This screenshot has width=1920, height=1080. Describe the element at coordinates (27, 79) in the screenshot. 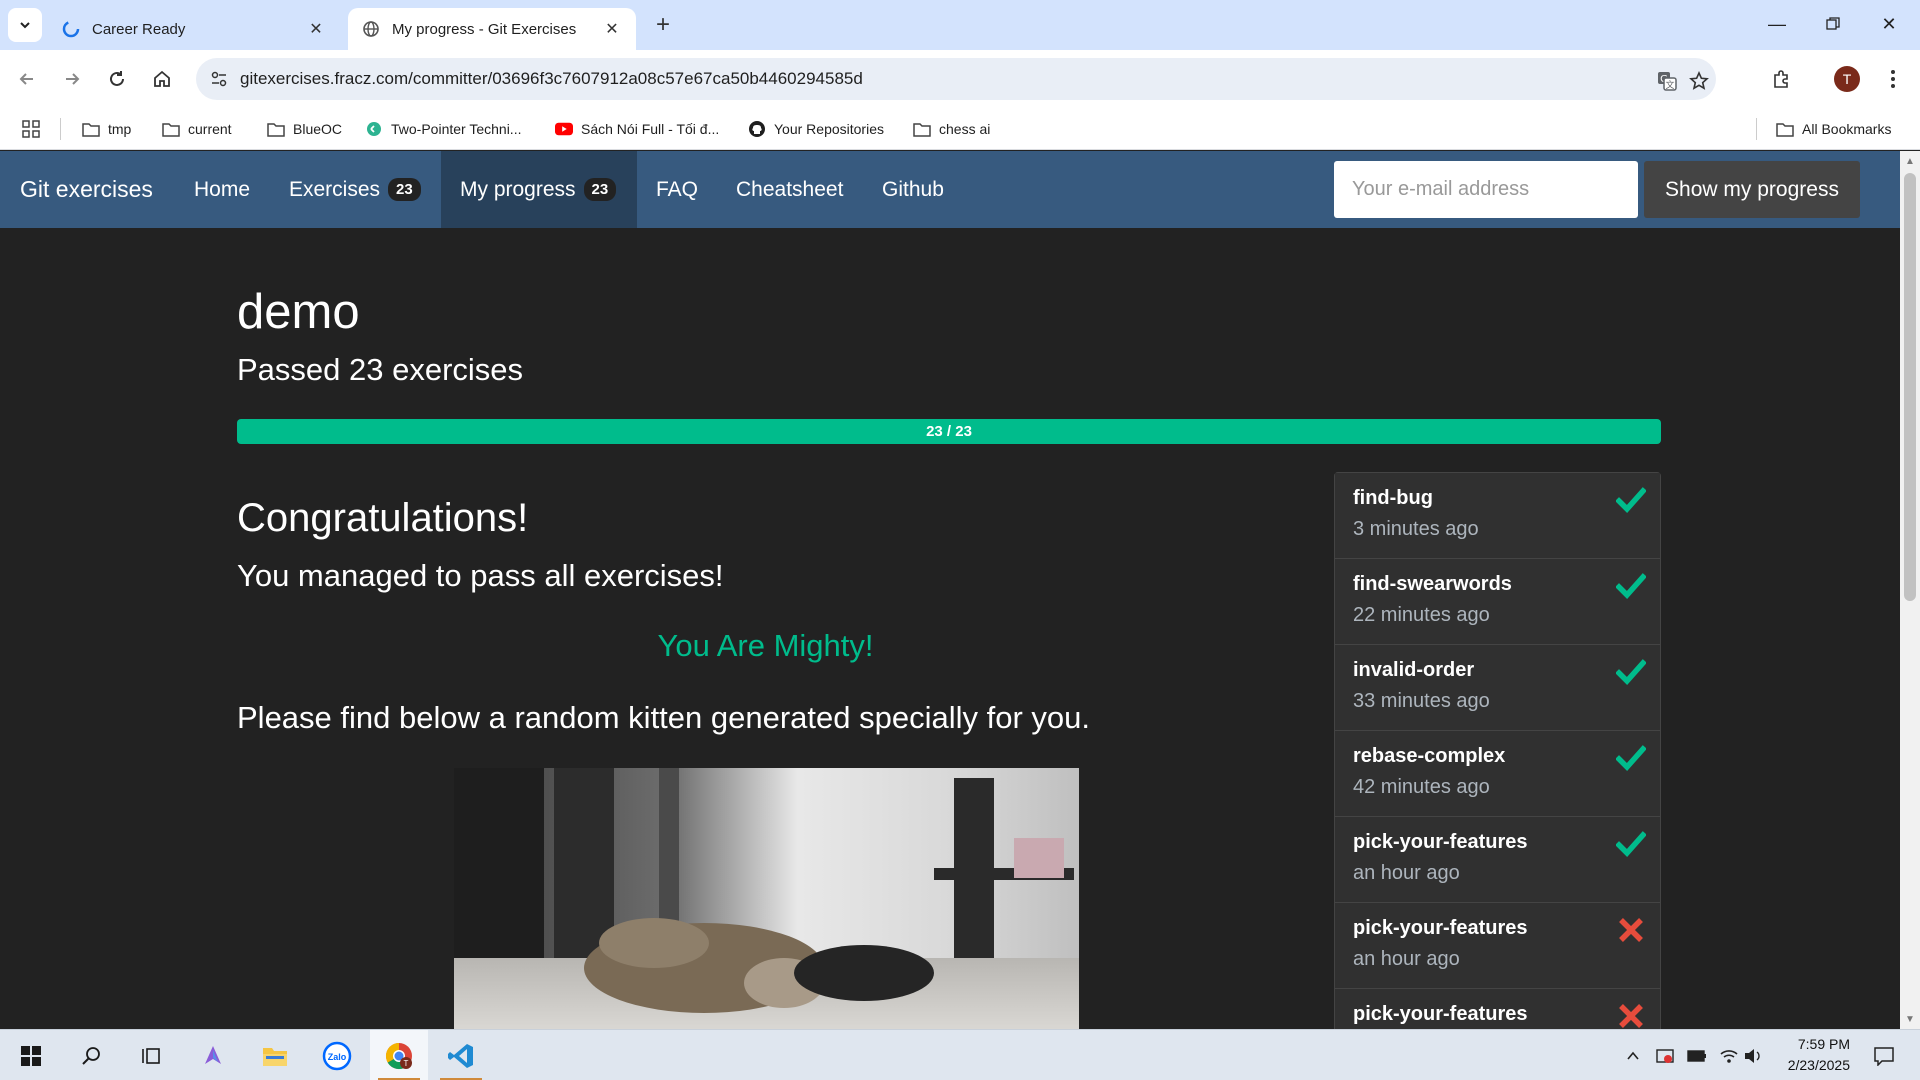

I see `back-icon` at that location.